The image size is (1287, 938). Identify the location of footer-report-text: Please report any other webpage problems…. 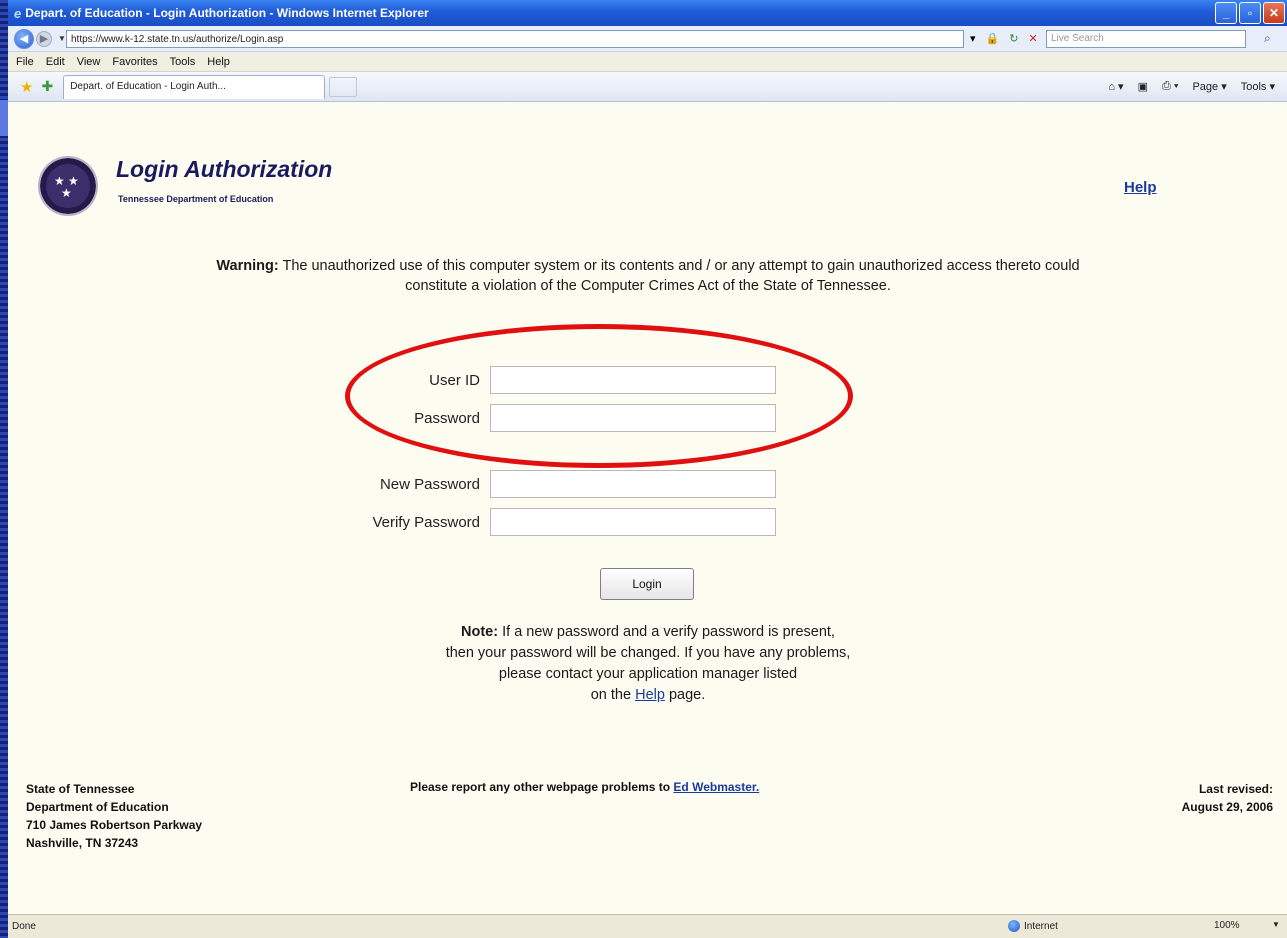
(540, 787).